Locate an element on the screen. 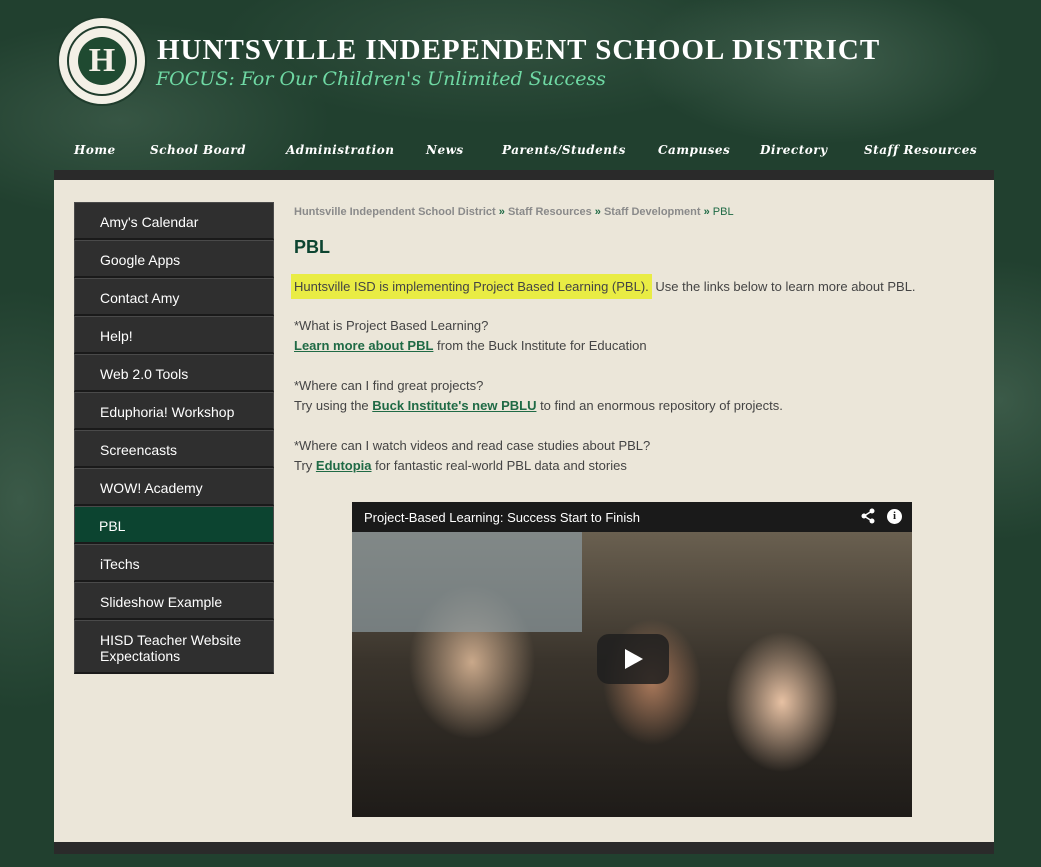 Image resolution: width=1041 pixels, height=867 pixels. buck-institute-pblu-link: Buck Institute's new PBLU is located at coordinates (454, 405).